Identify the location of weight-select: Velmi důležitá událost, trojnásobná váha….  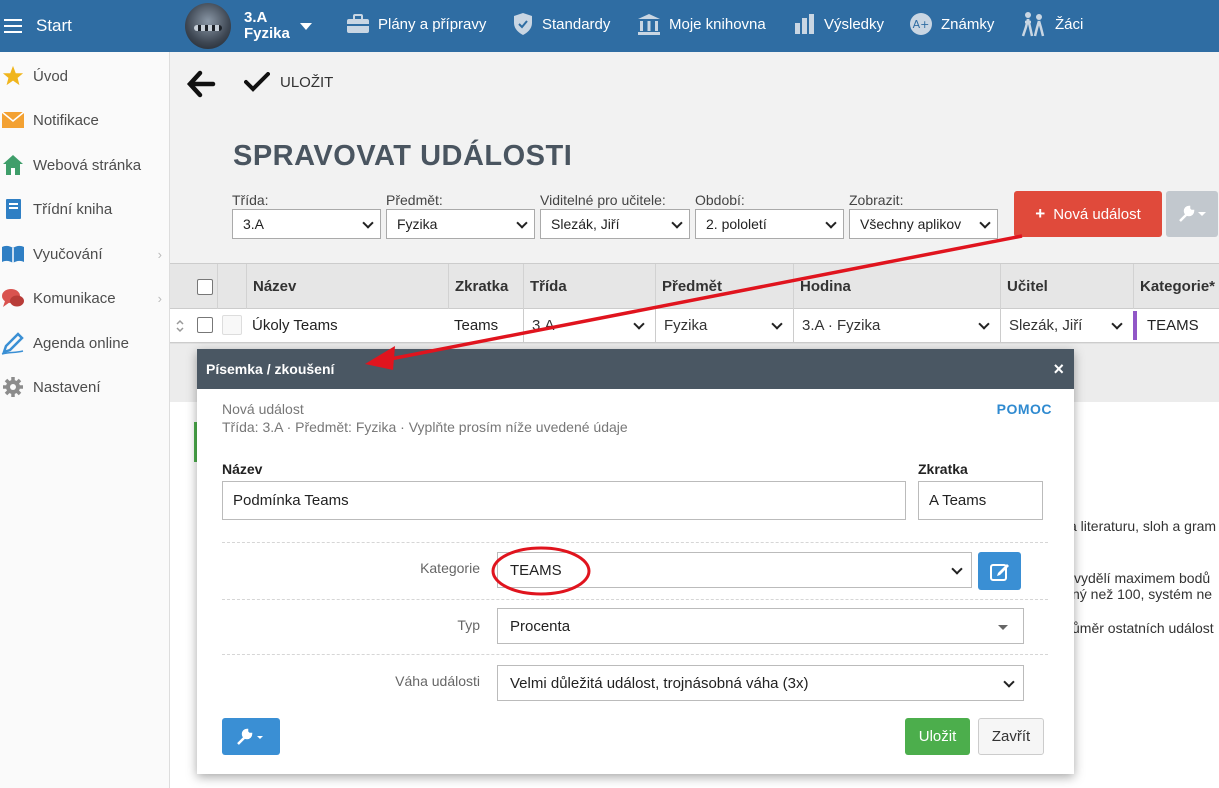
(760, 683).